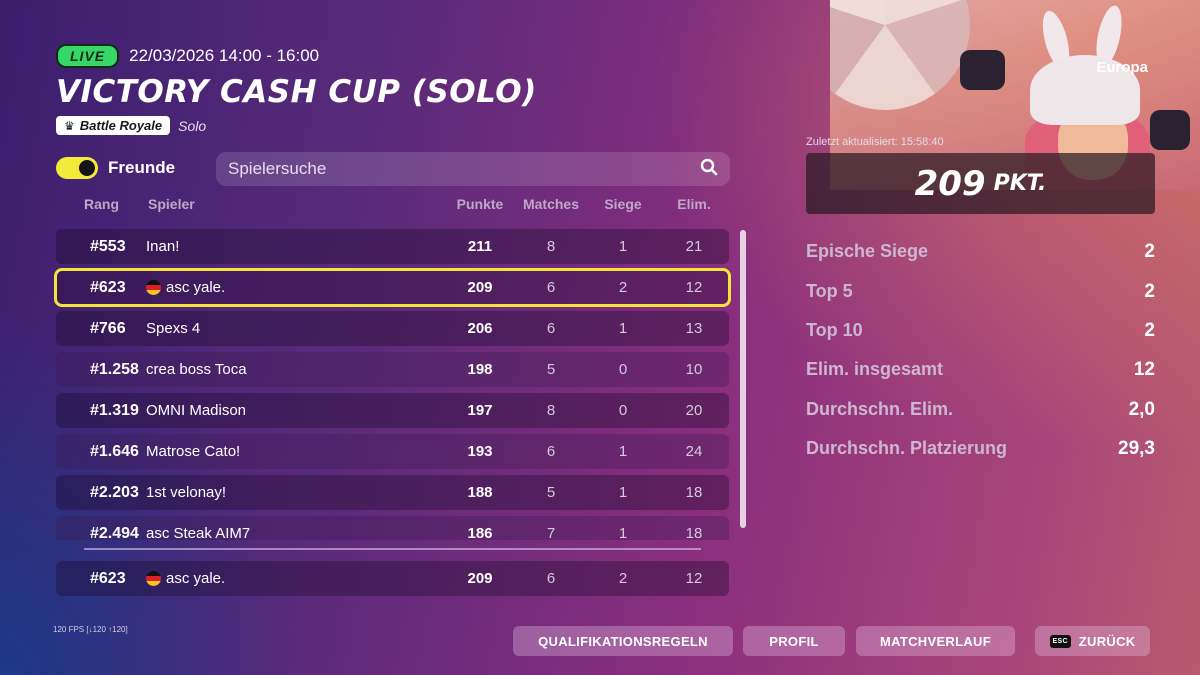  I want to click on total-points-value: 209, so click(950, 183).